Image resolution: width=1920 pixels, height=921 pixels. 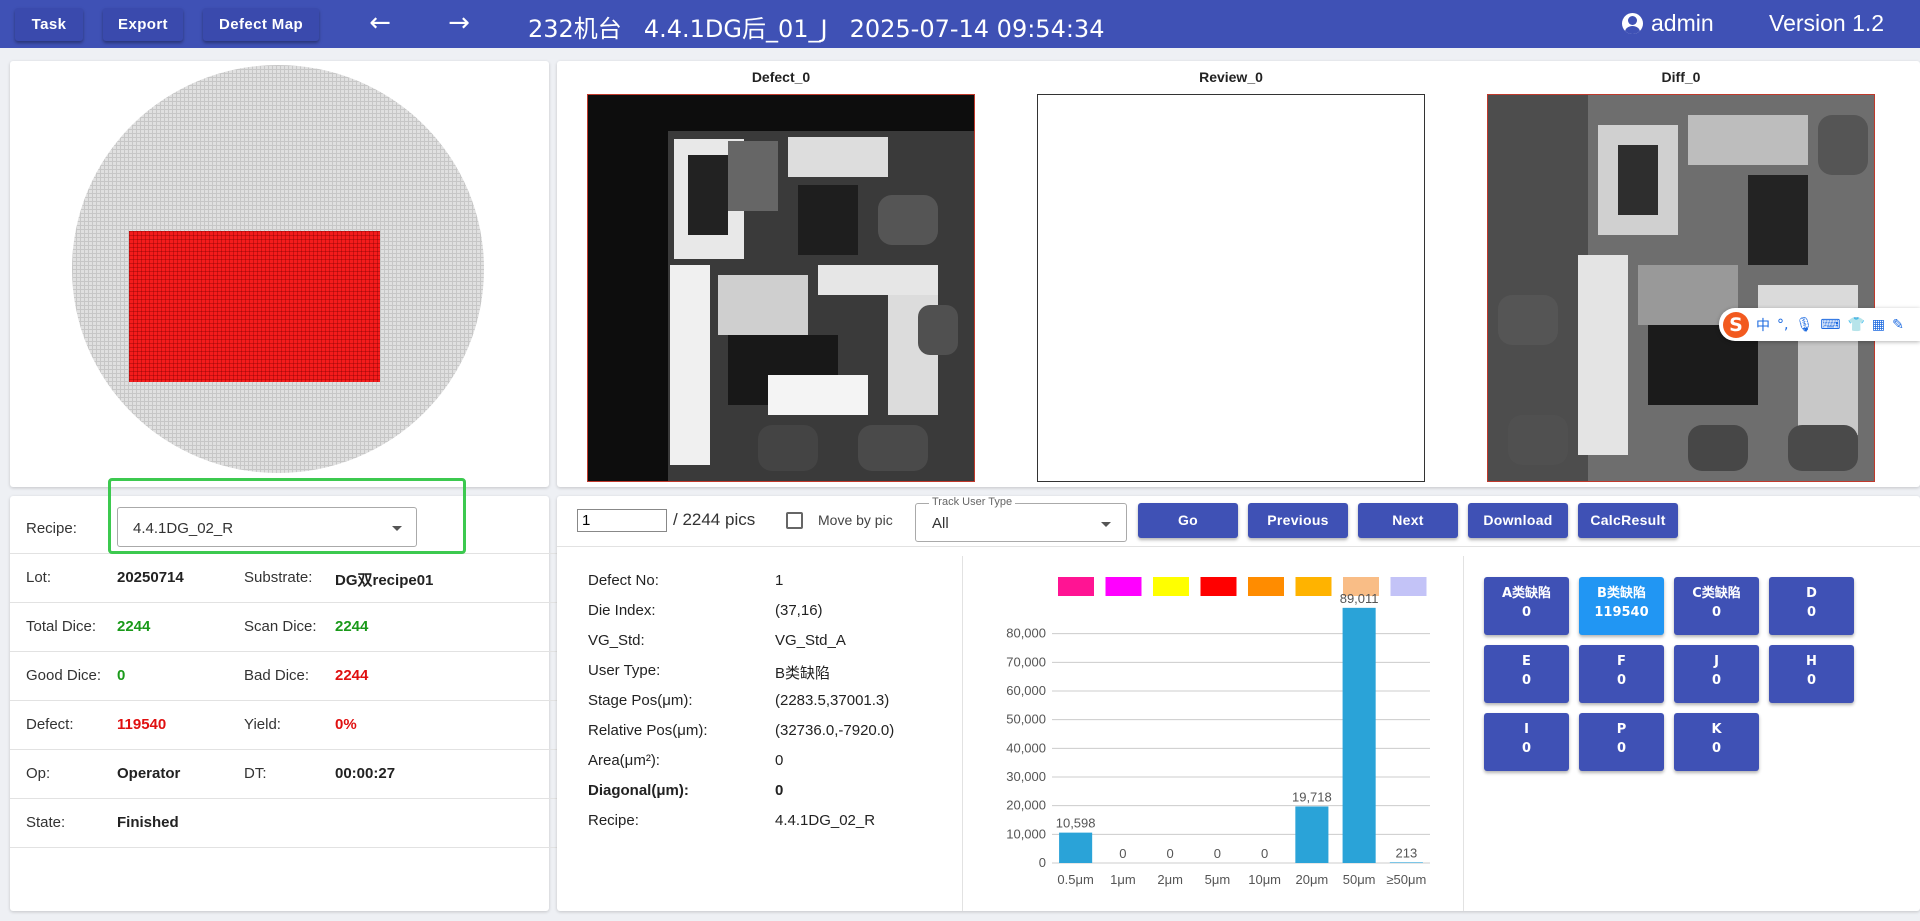 What do you see at coordinates (255, 773) in the screenshot?
I see `dt-label: DT:` at bounding box center [255, 773].